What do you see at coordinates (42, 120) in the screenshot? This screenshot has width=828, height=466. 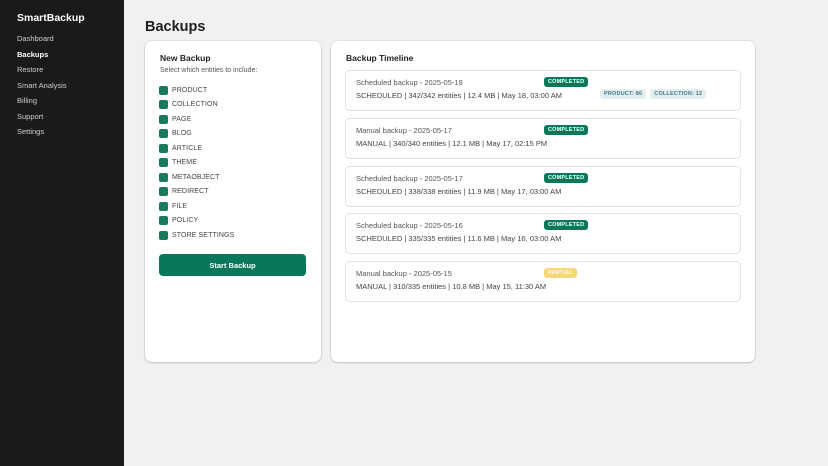 I see `sidebar-item-support: Support` at bounding box center [42, 120].